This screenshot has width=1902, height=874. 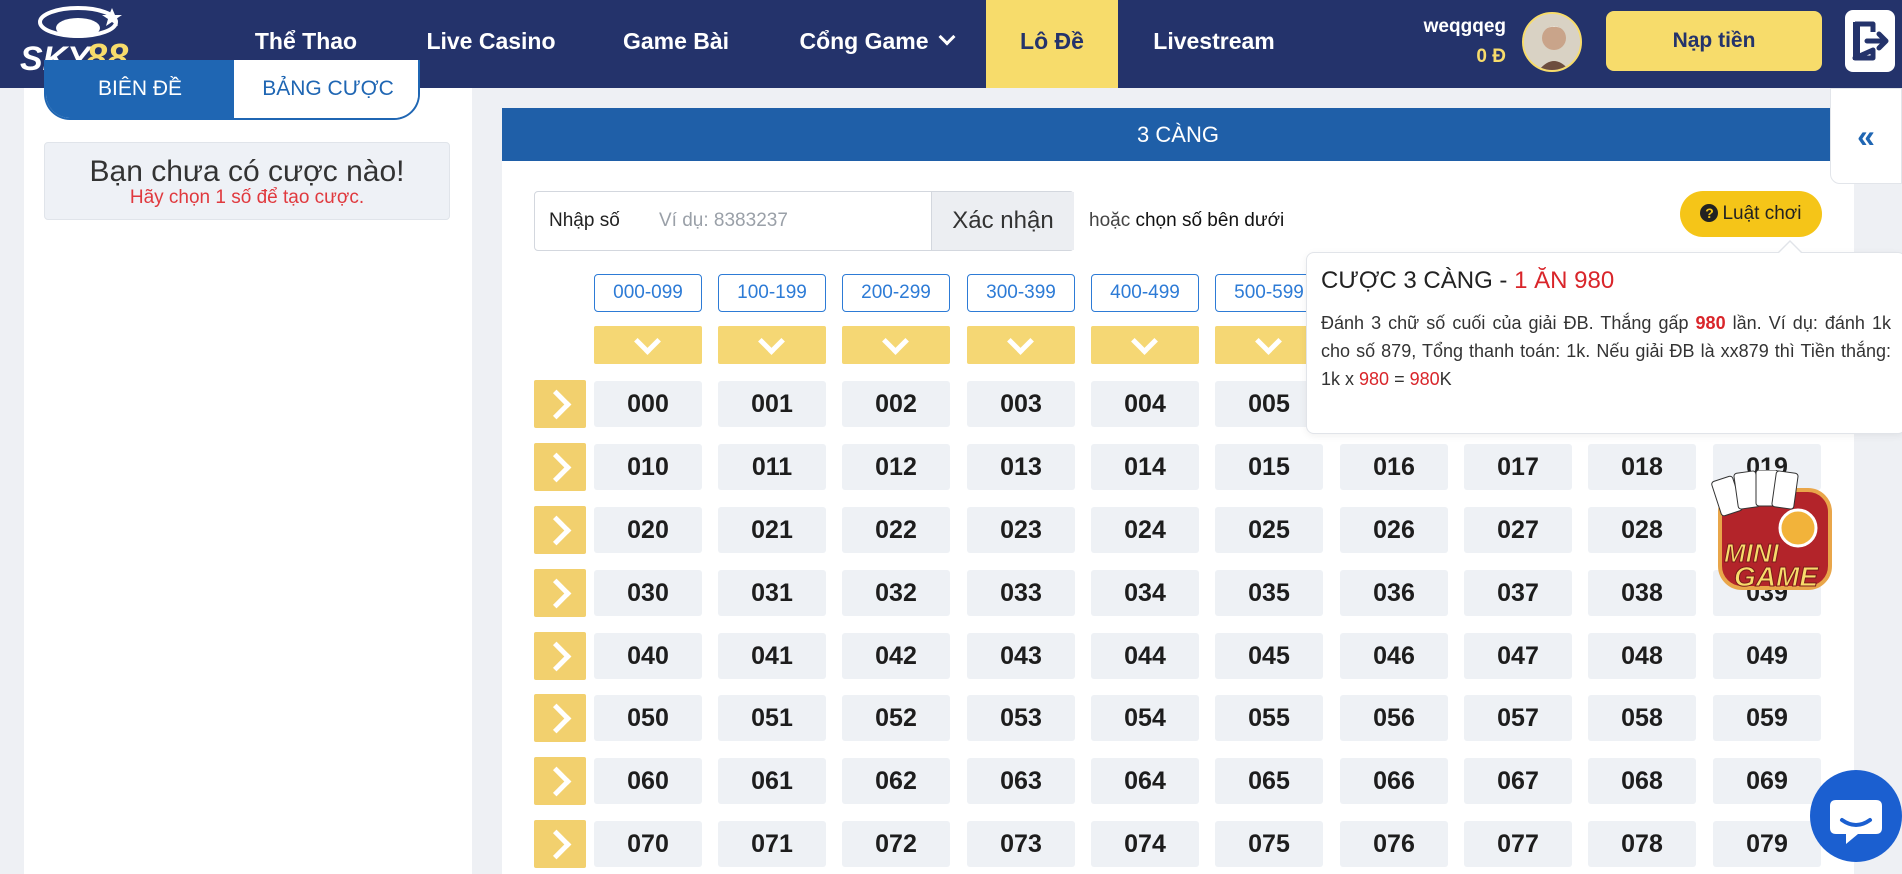 What do you see at coordinates (1145, 293) in the screenshot?
I see `range-button: 400-499` at bounding box center [1145, 293].